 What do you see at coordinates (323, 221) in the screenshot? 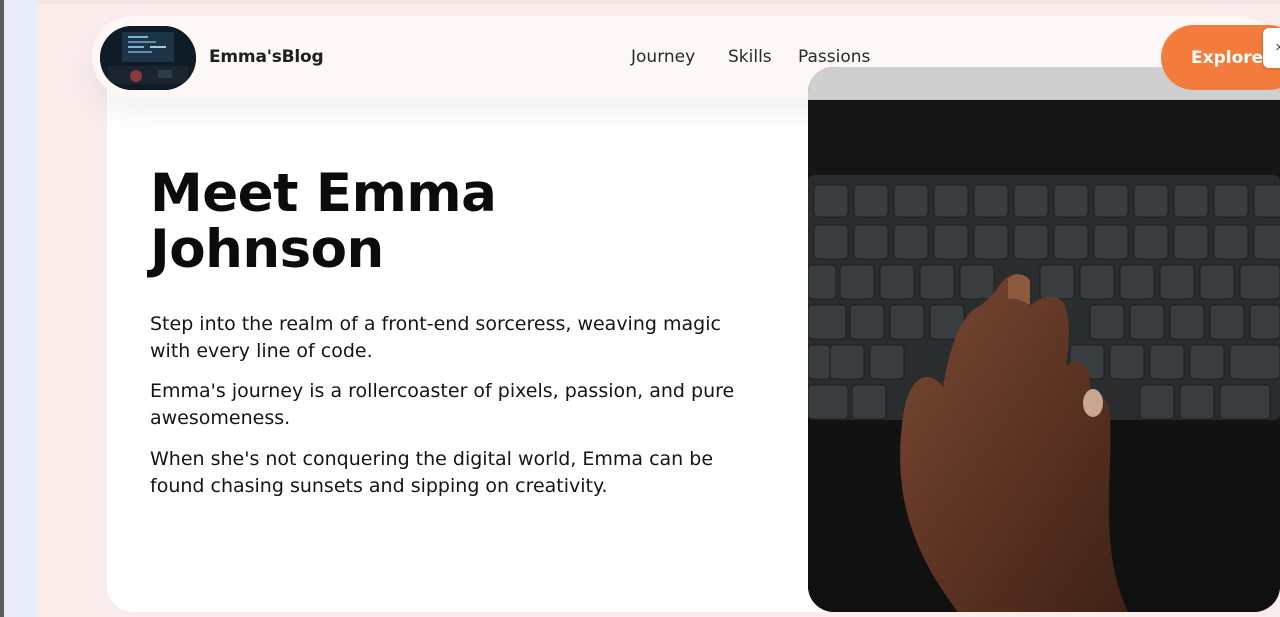
I see `page-title: Meet Emma Johnson` at bounding box center [323, 221].